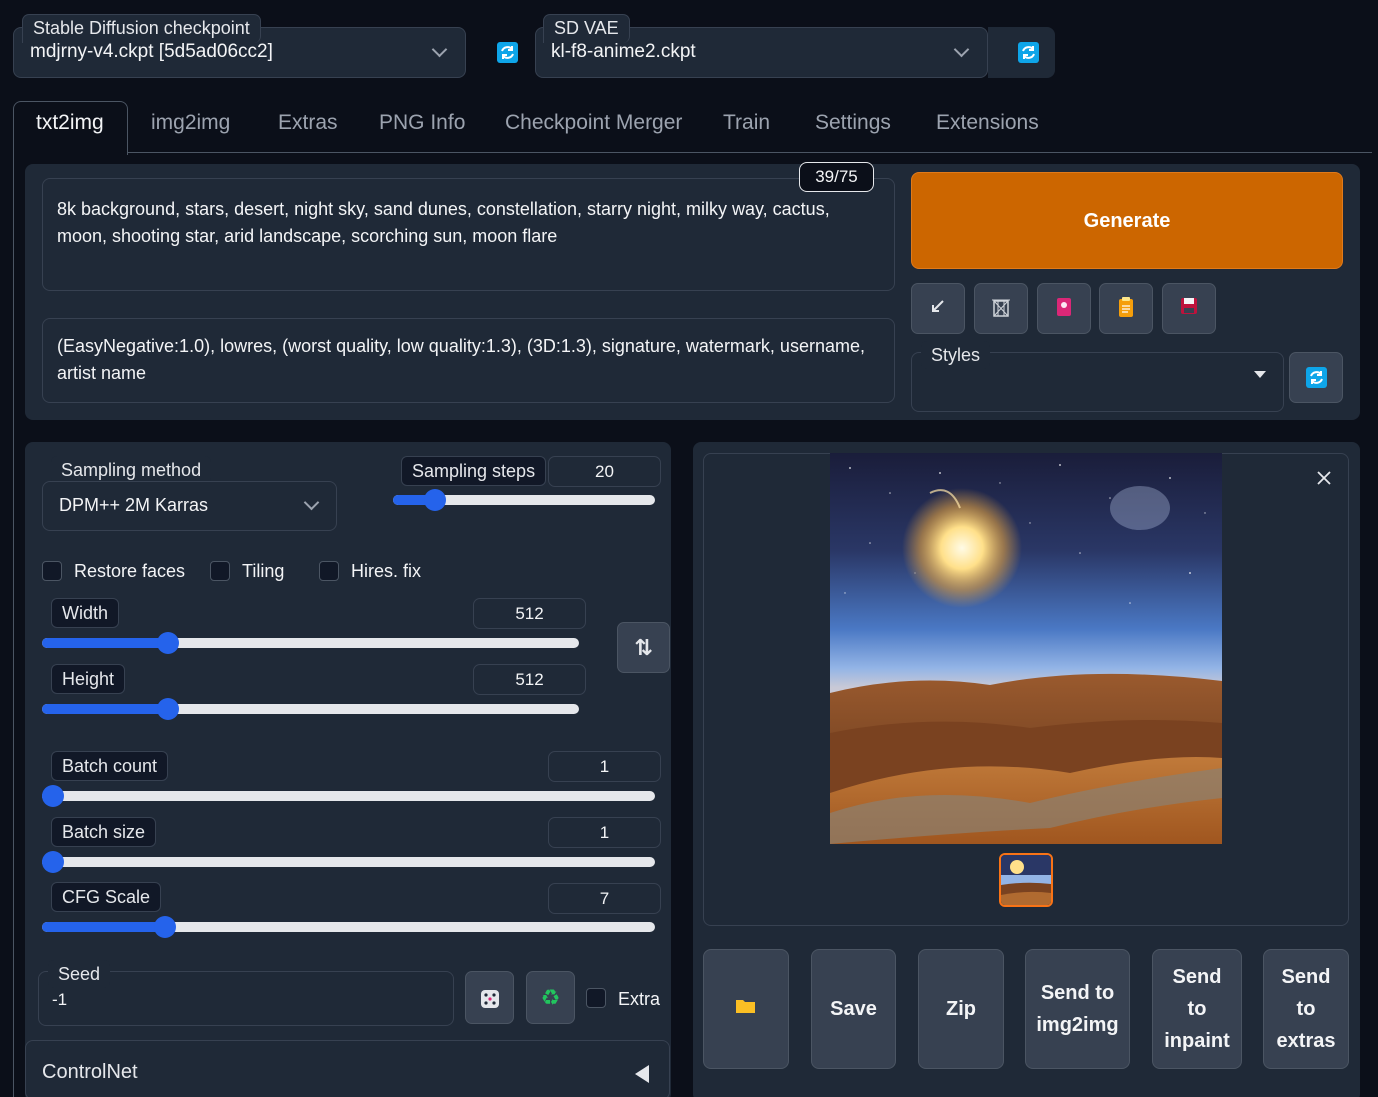 The width and height of the screenshot is (1378, 1097). What do you see at coordinates (604, 898) in the screenshot?
I see `cfg-scale-input: 7` at bounding box center [604, 898].